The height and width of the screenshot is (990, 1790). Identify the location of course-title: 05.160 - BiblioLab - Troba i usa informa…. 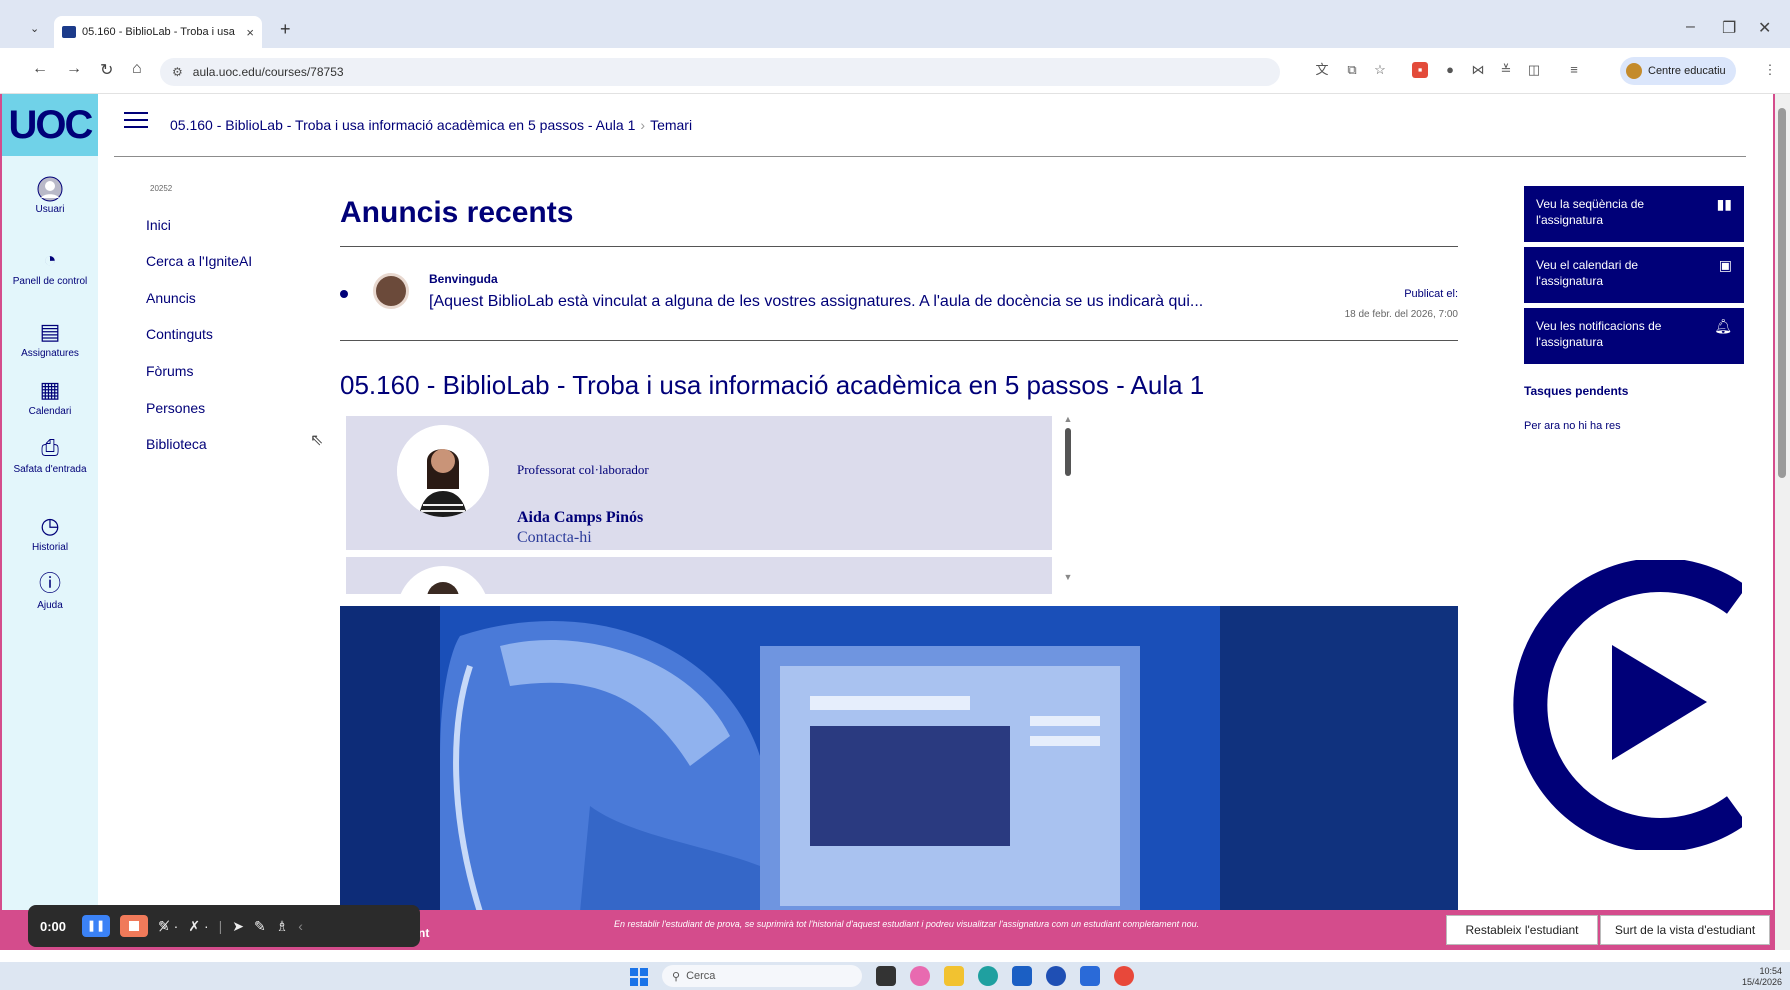
(772, 385).